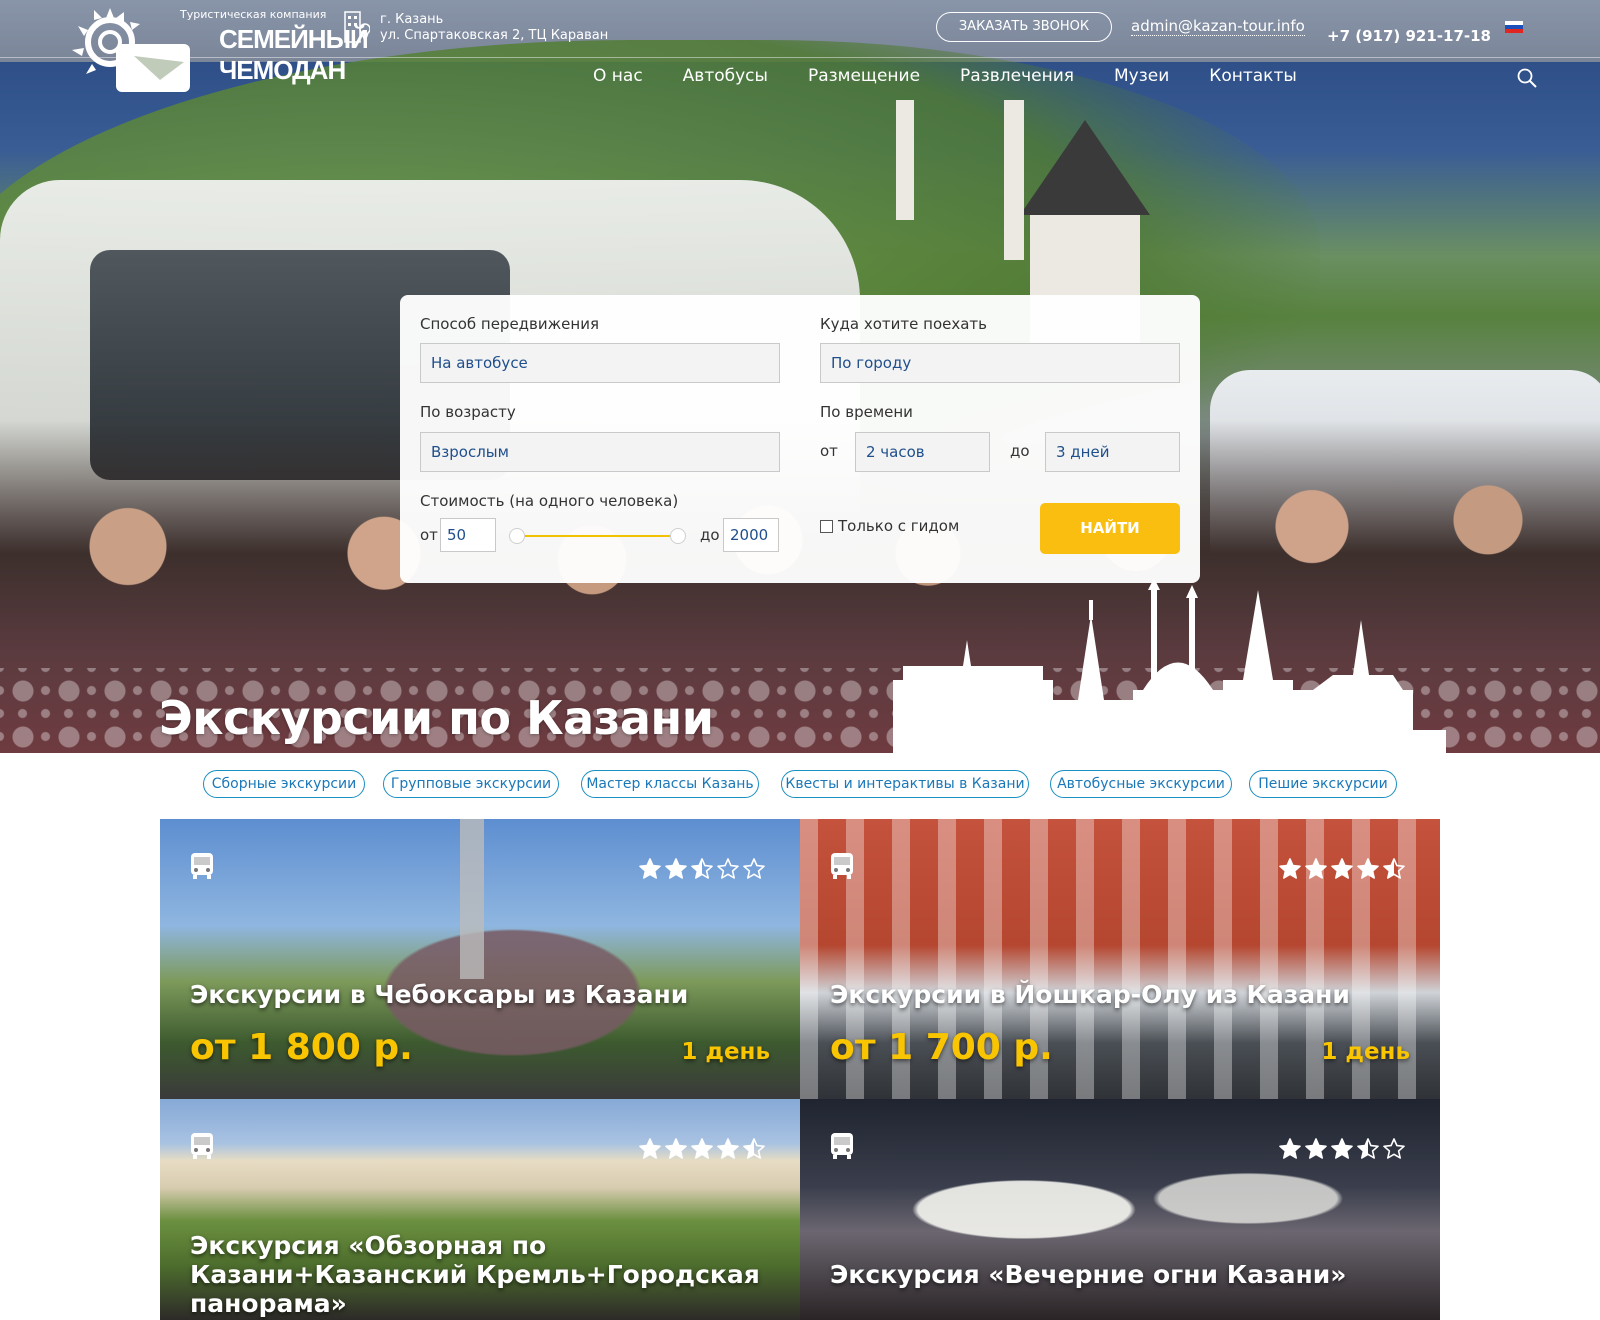  What do you see at coordinates (1110, 528) in the screenshot?
I see `find-button: НАЙТИ` at bounding box center [1110, 528].